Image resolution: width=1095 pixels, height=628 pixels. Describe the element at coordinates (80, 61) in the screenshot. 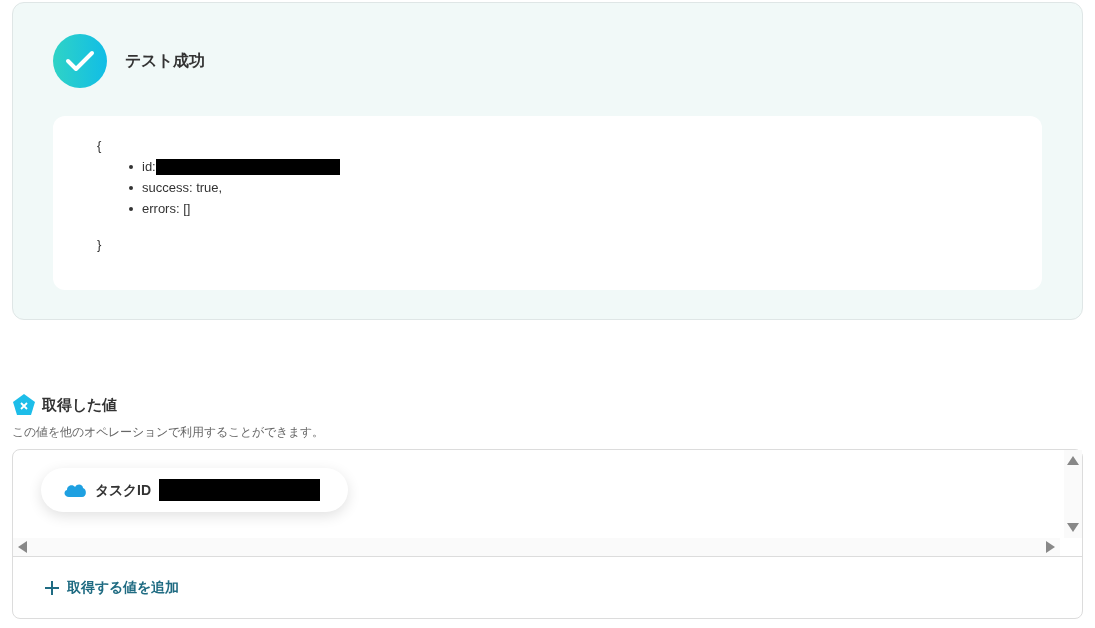

I see `check-icon` at that location.